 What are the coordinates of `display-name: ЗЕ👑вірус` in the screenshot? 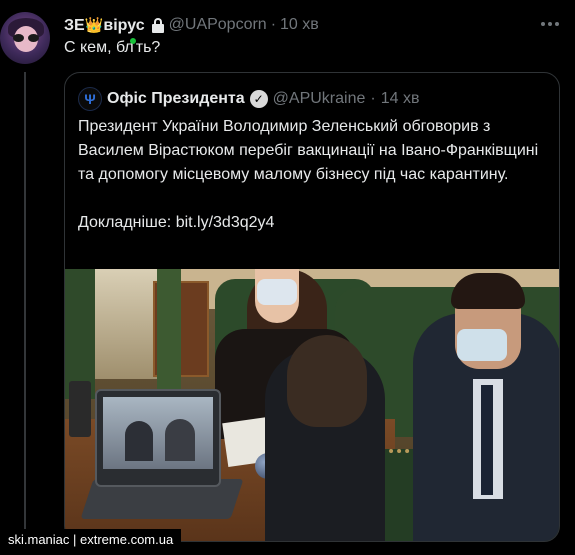 It's located at (104, 25).